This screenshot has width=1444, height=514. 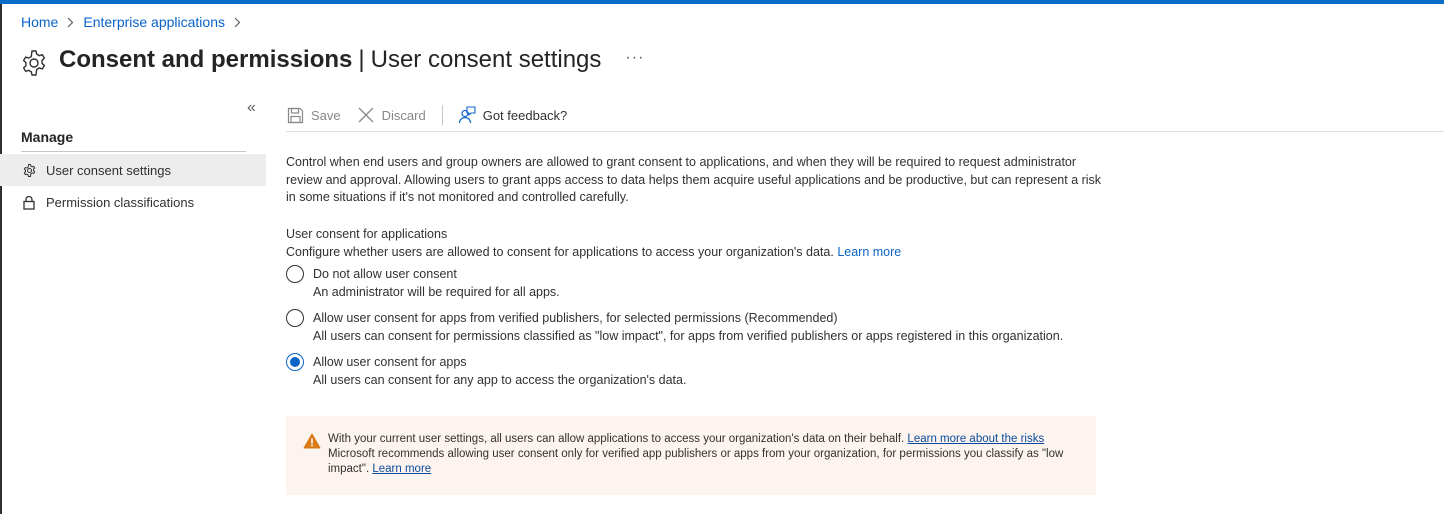 I want to click on breadcrumb-home-link: Home, so click(x=39, y=22).